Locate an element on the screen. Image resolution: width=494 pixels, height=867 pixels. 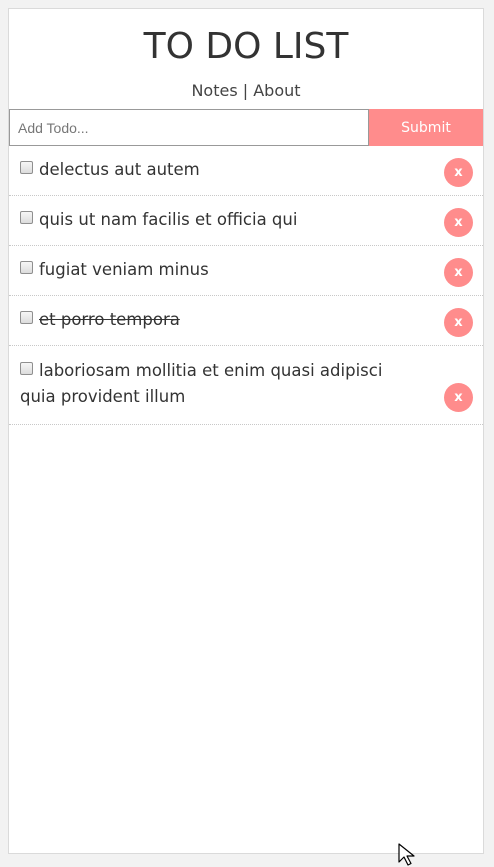
header: TO DO LIST Notes | About is located at coordinates (246, 59).